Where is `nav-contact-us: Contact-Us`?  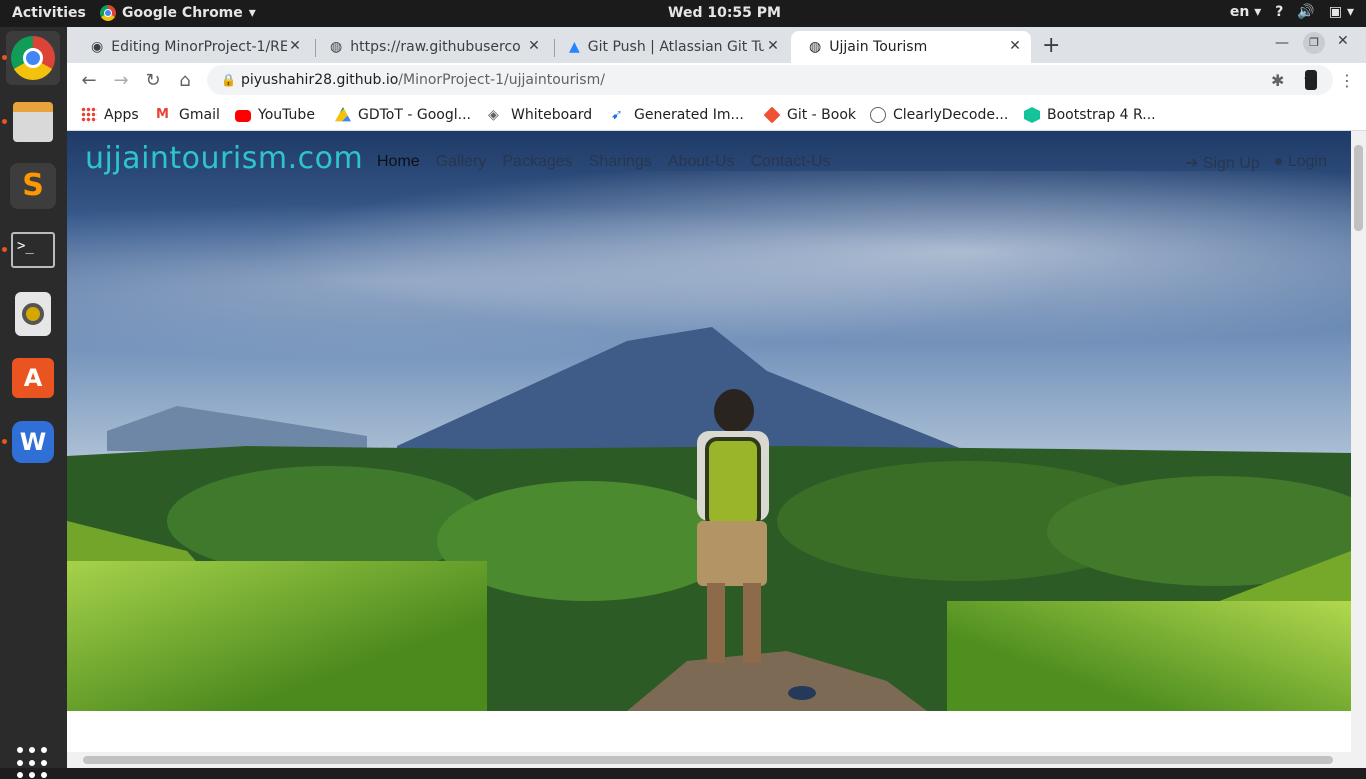 nav-contact-us: Contact-Us is located at coordinates (791, 162).